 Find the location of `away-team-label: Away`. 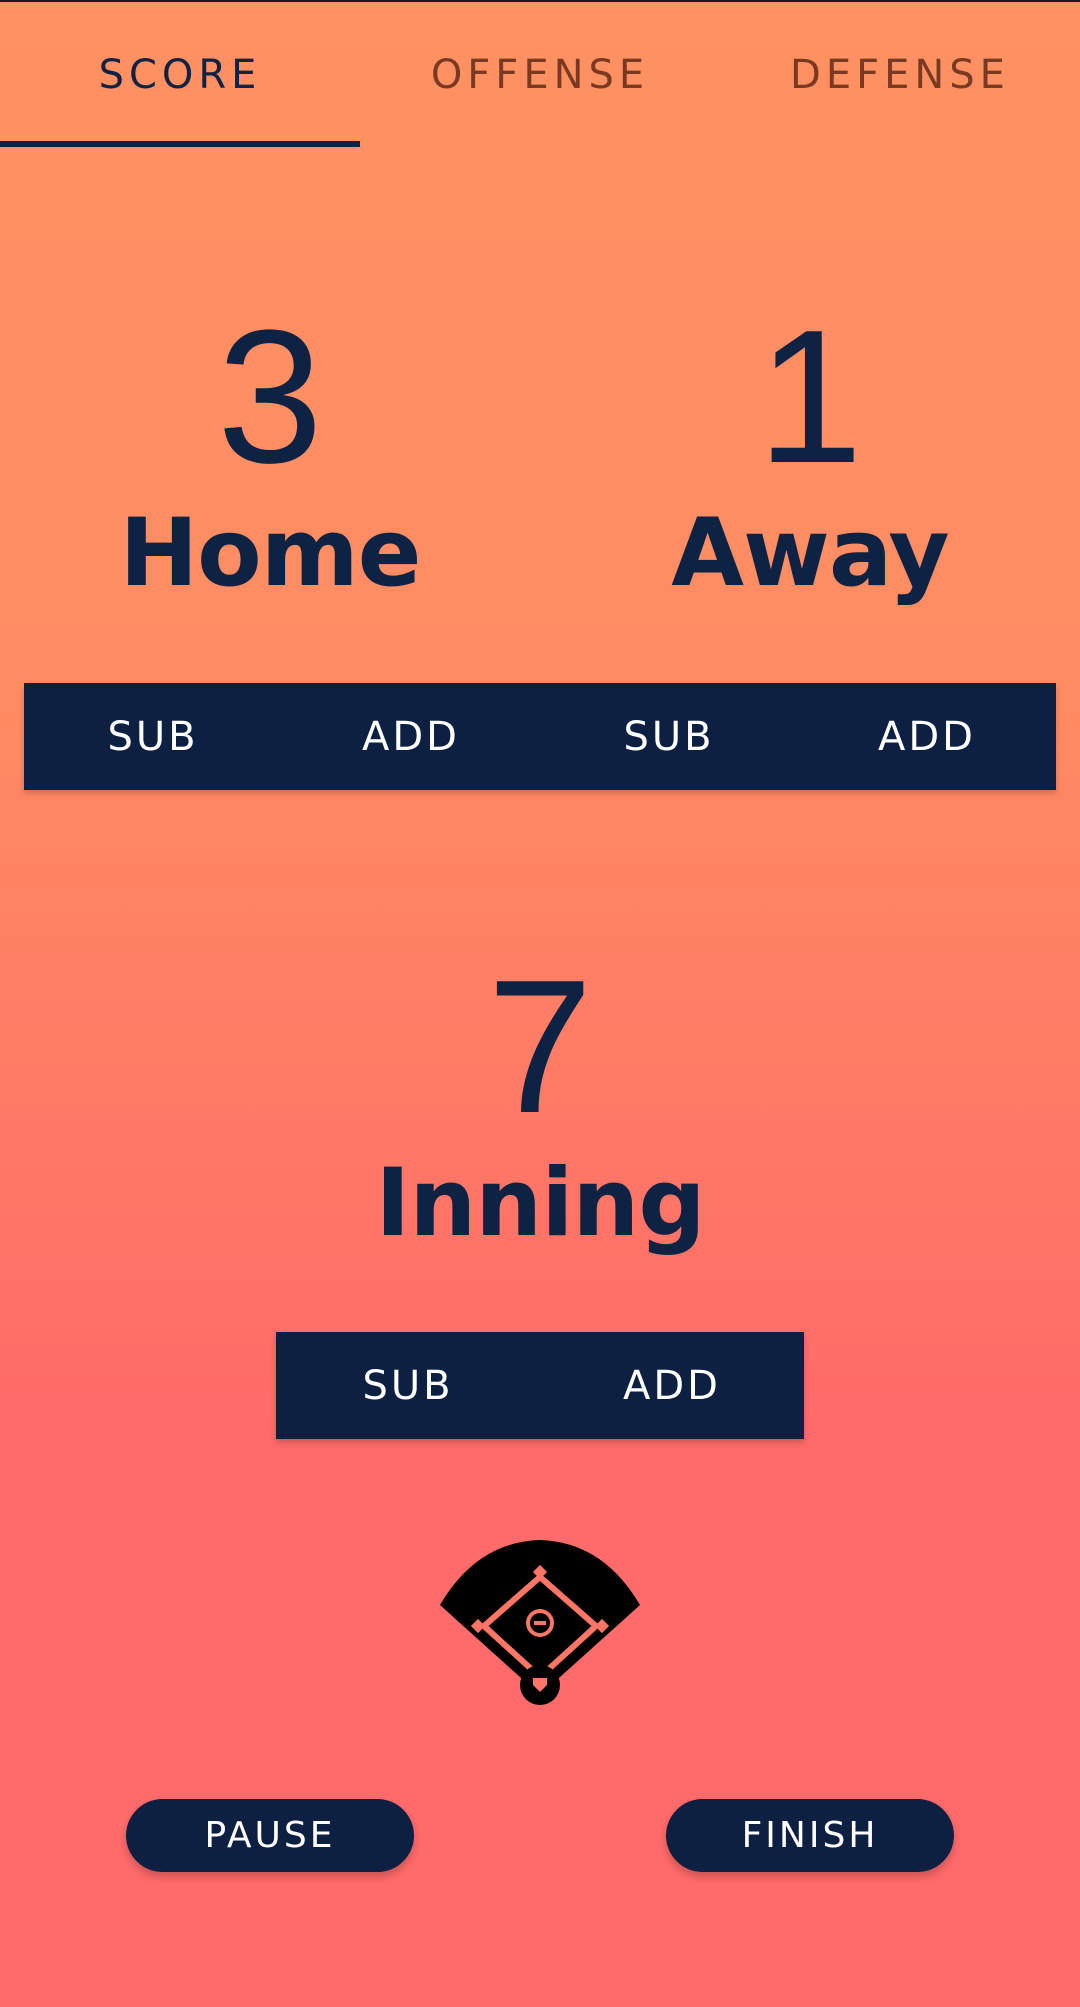

away-team-label: Away is located at coordinates (810, 553).